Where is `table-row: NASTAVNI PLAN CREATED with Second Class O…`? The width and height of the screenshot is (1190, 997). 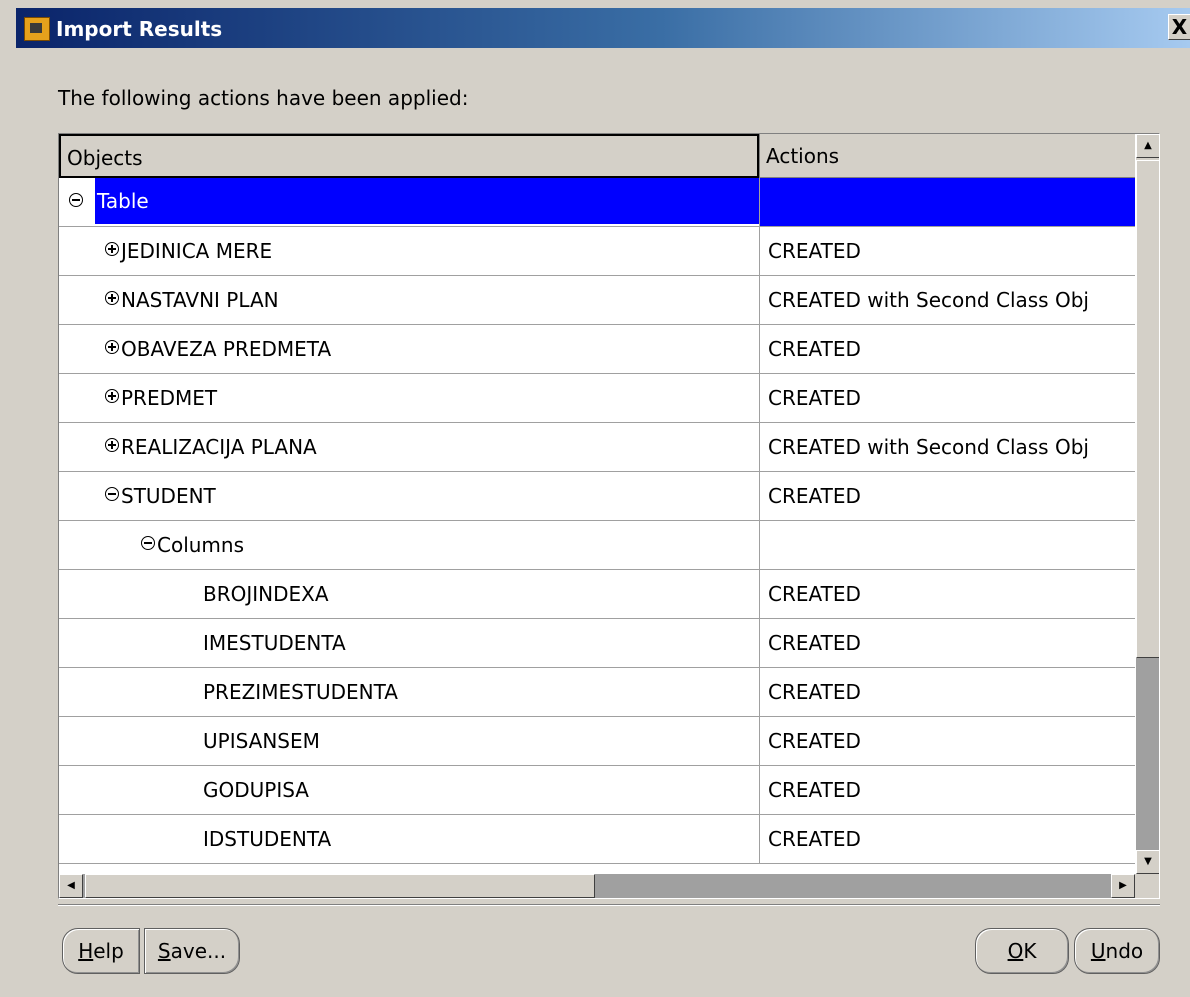 table-row: NASTAVNI PLAN CREATED with Second Class O… is located at coordinates (597, 300).